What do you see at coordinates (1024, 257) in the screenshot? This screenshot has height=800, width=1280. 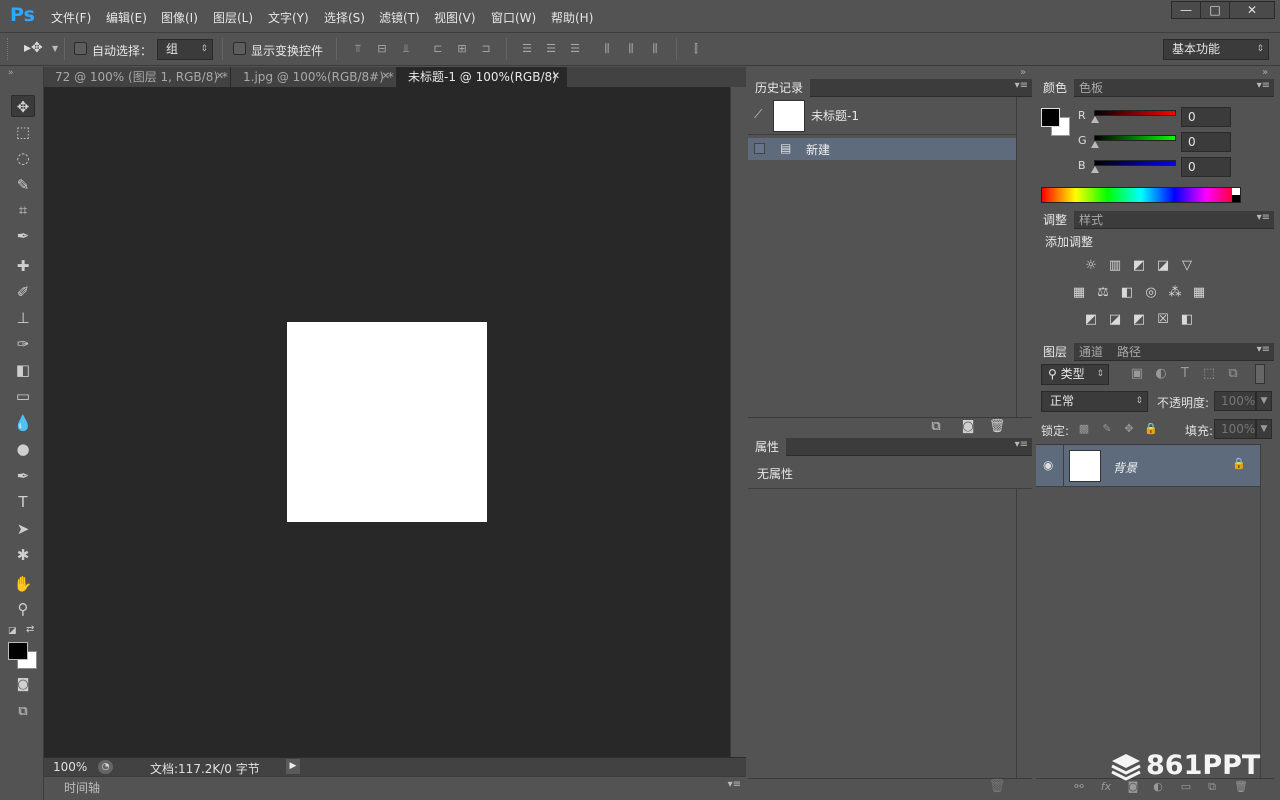 I see `history-scrollbar` at bounding box center [1024, 257].